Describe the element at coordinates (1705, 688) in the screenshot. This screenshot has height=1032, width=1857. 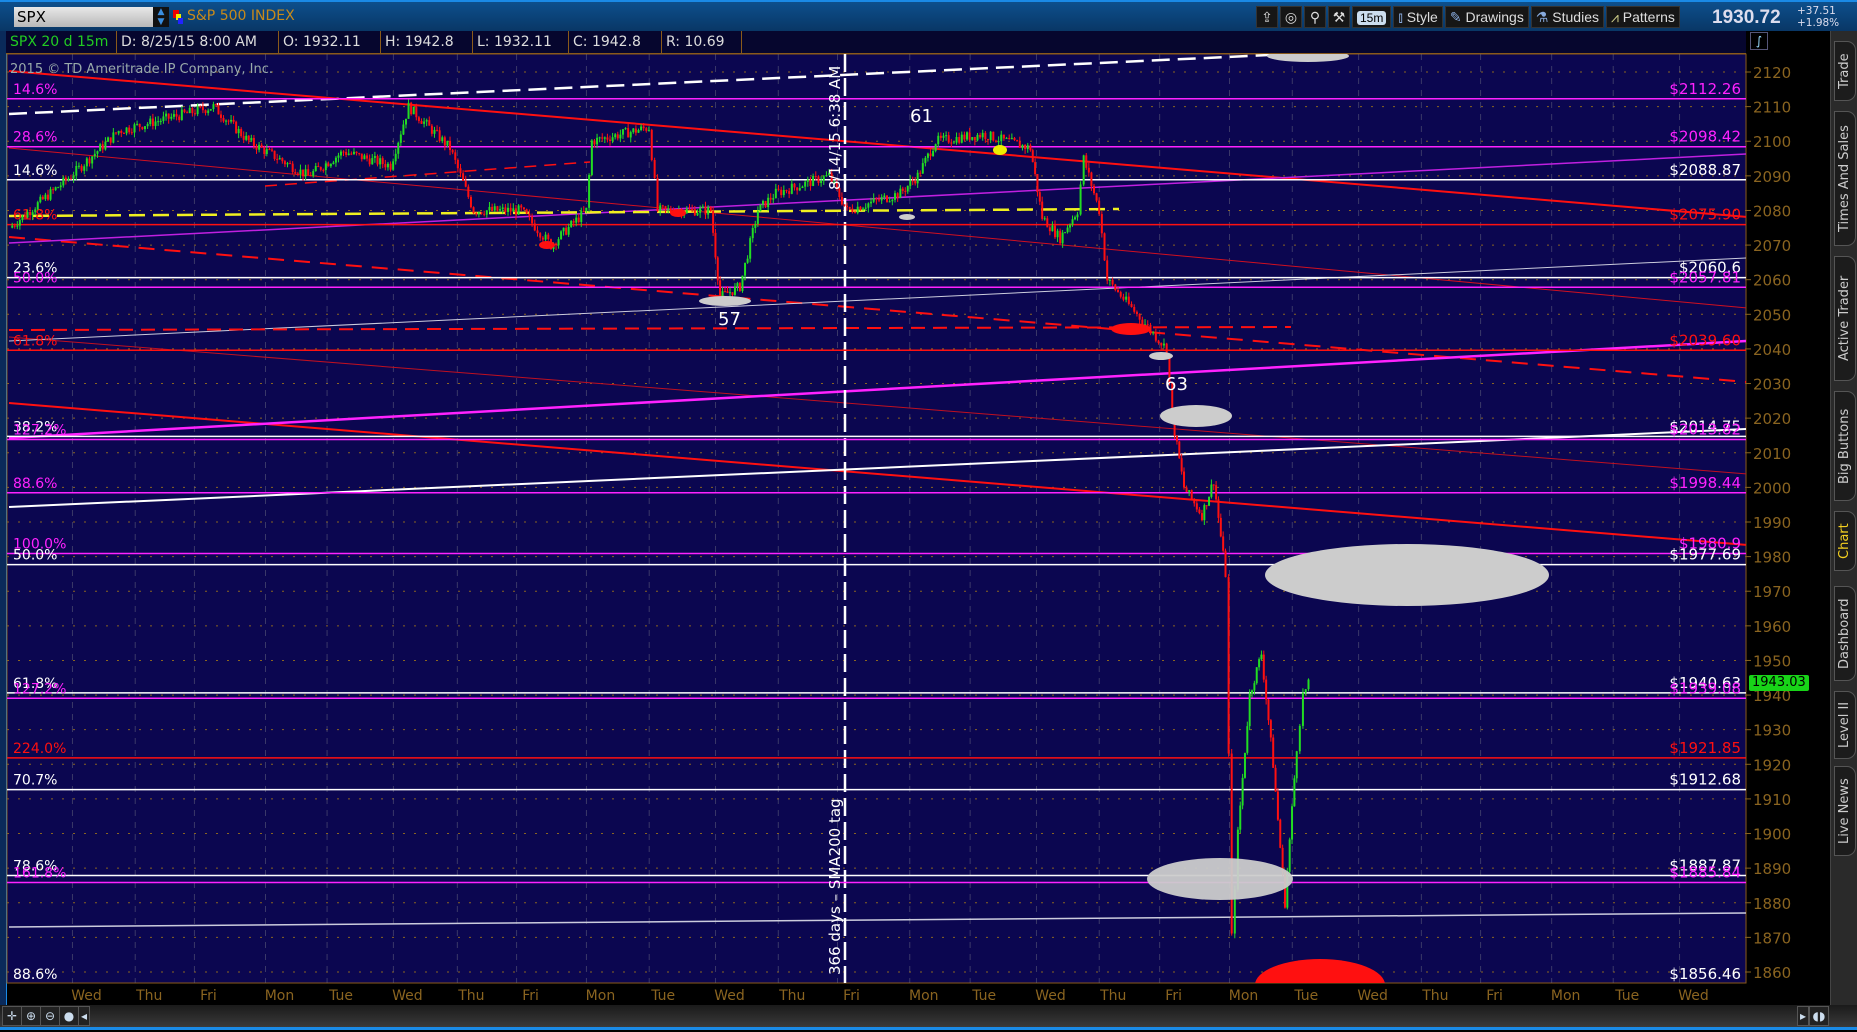
I see `price-level-label: $1939.08` at that location.